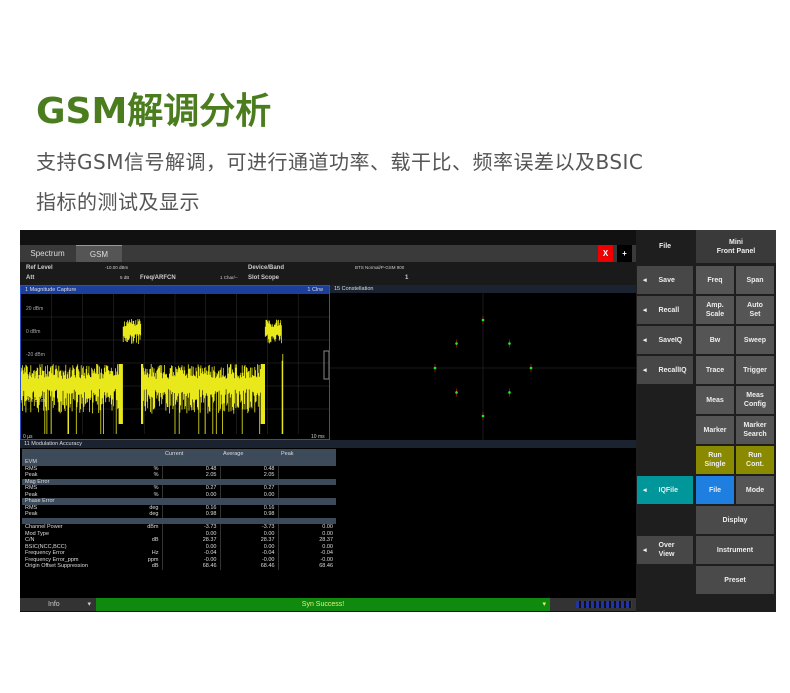 This screenshot has height=693, width=790. I want to click on tab-bar: Spectrum GSM X +, so click(328, 253).